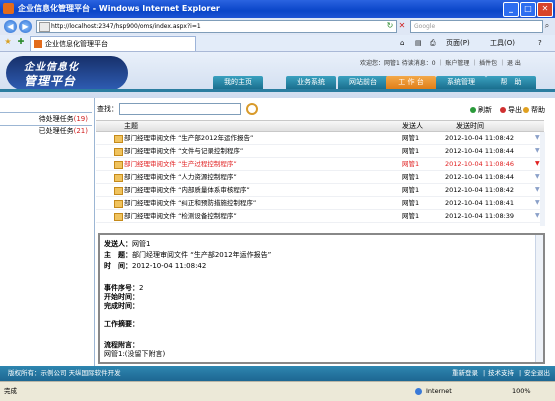 The height and width of the screenshot is (401, 555). What do you see at coordinates (184, 151) in the screenshot?
I see `row-subject: 部门经理审阅文件 “文件与记录控制程序”` at bounding box center [184, 151].